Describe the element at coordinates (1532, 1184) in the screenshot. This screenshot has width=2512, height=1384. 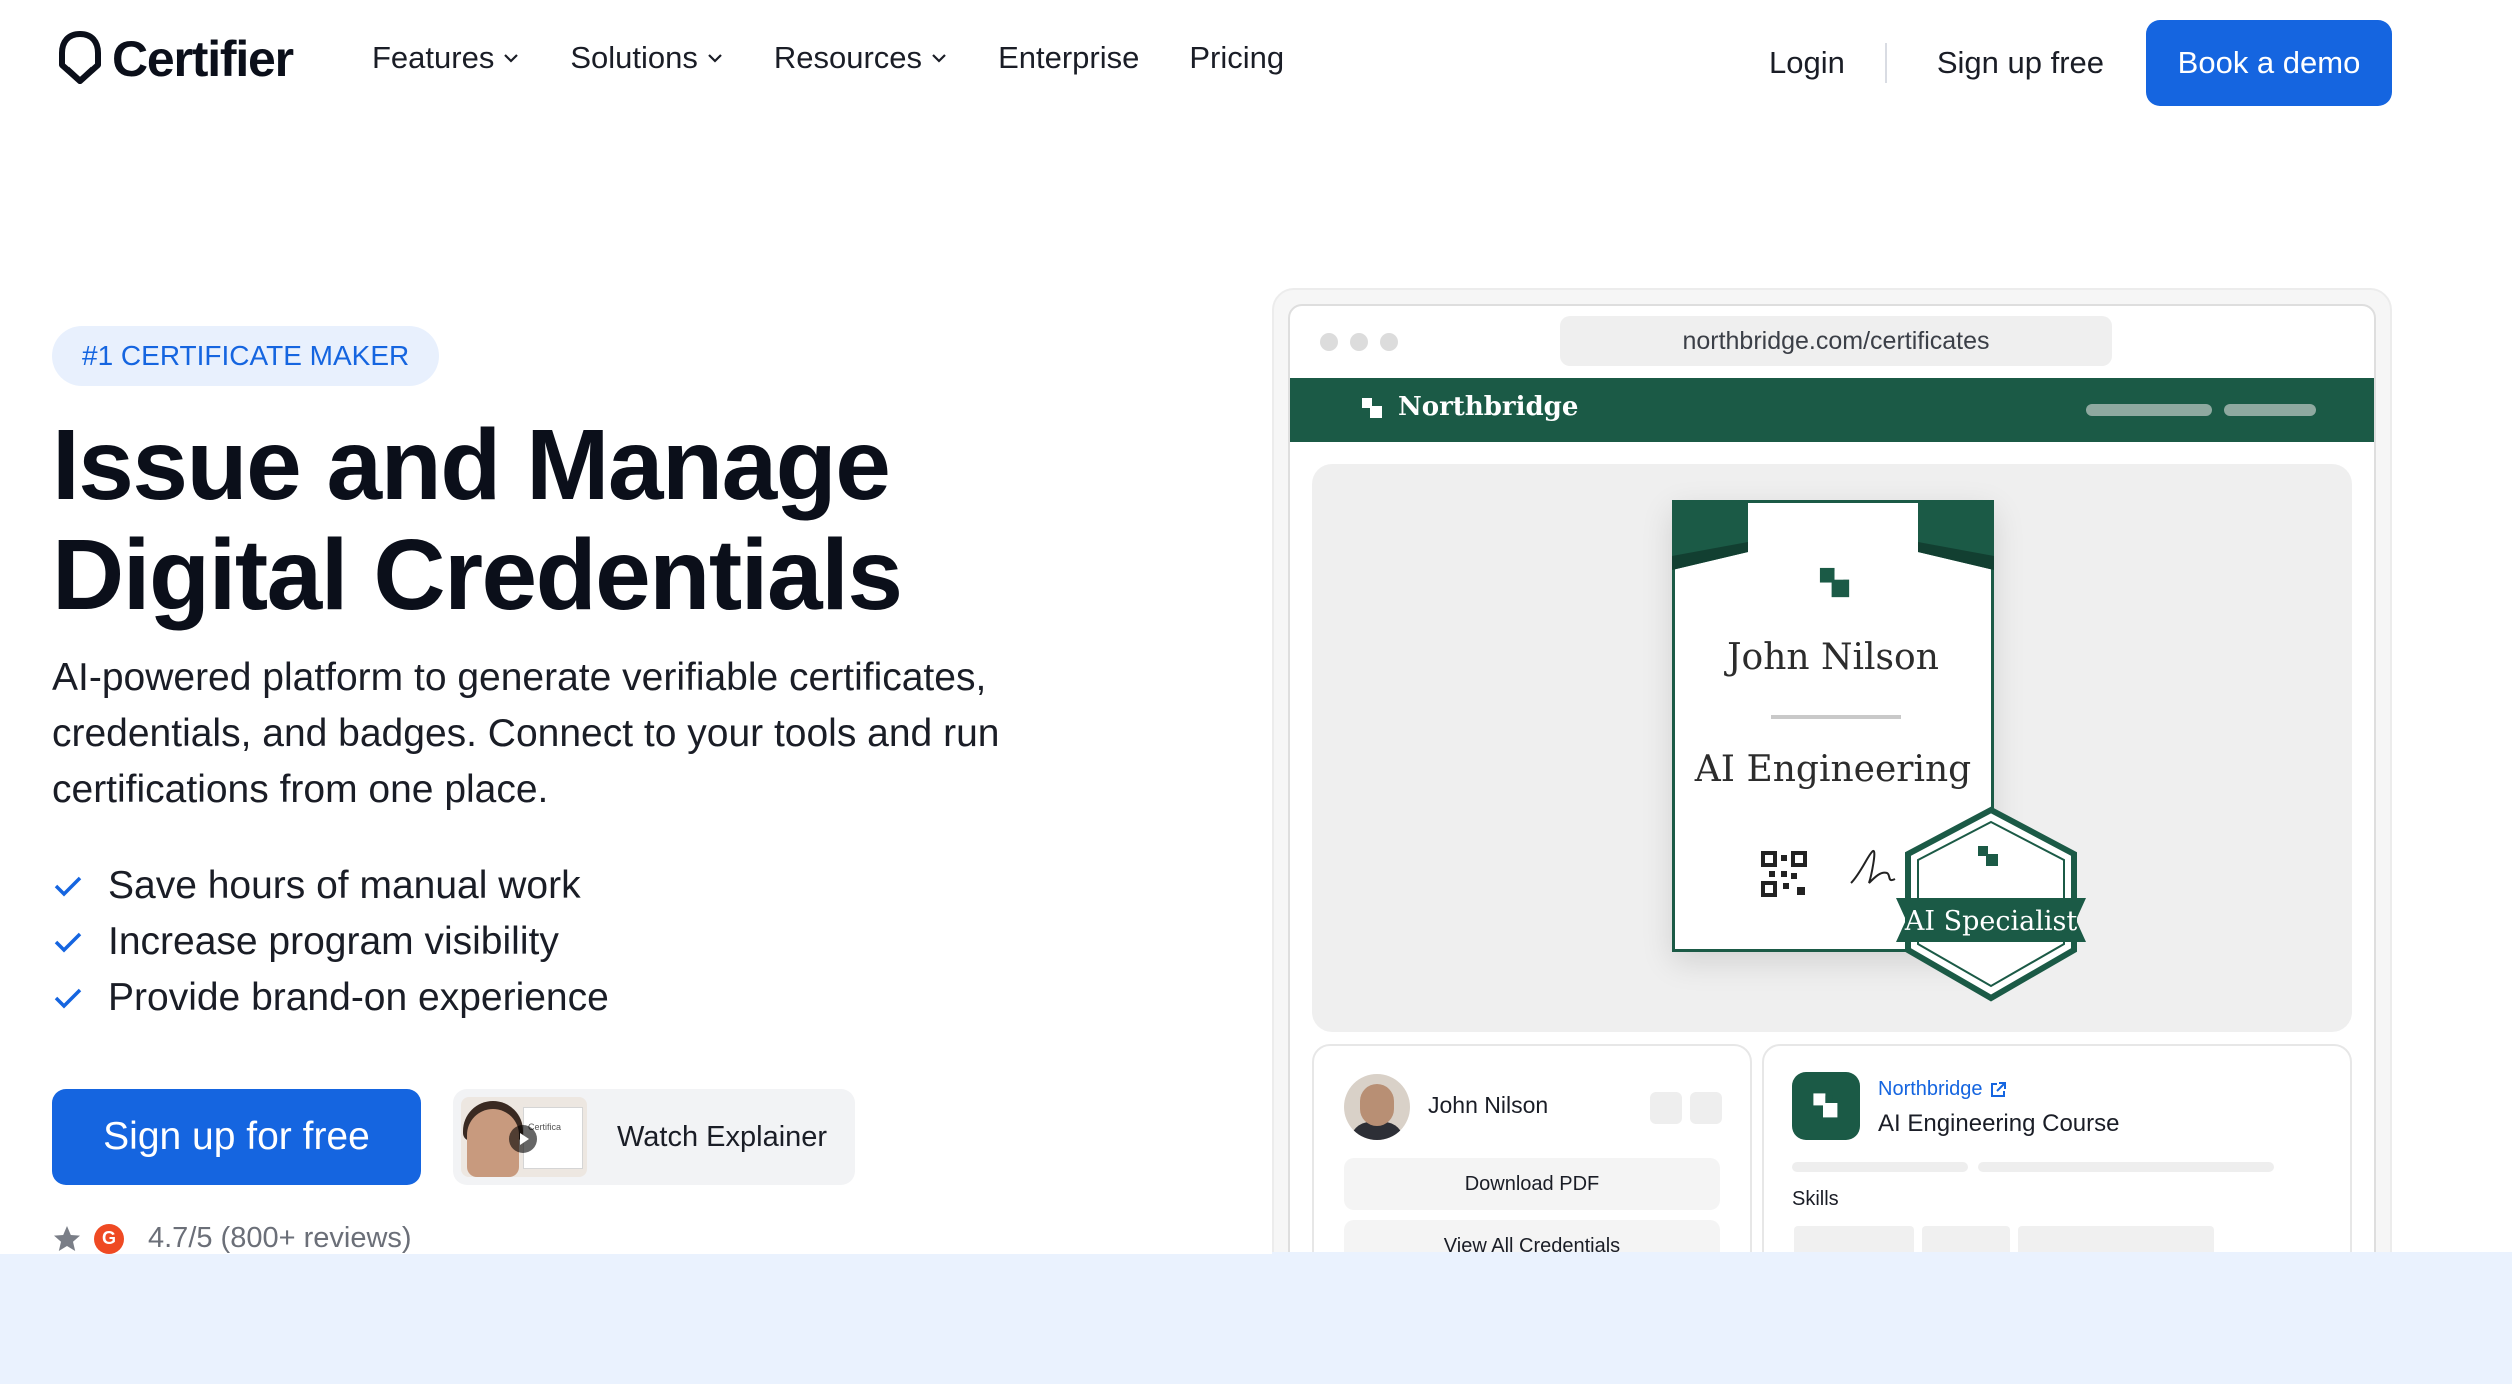
I see `download-pdf-button: Download PDF` at that location.